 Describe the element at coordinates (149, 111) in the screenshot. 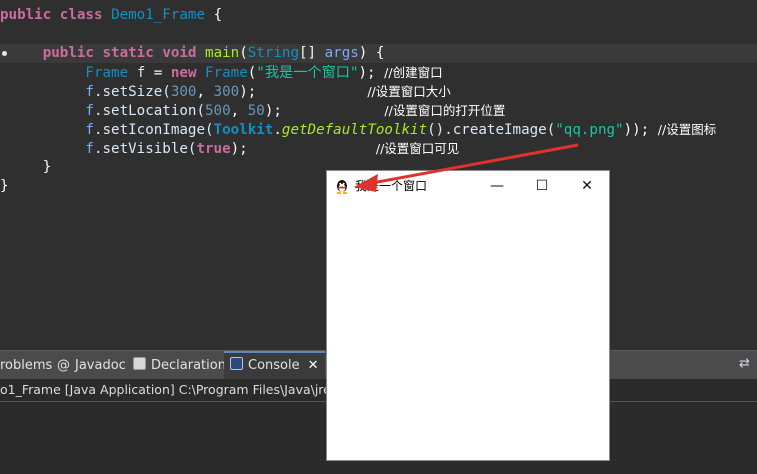

I see `method-call: .setLocation(` at that location.